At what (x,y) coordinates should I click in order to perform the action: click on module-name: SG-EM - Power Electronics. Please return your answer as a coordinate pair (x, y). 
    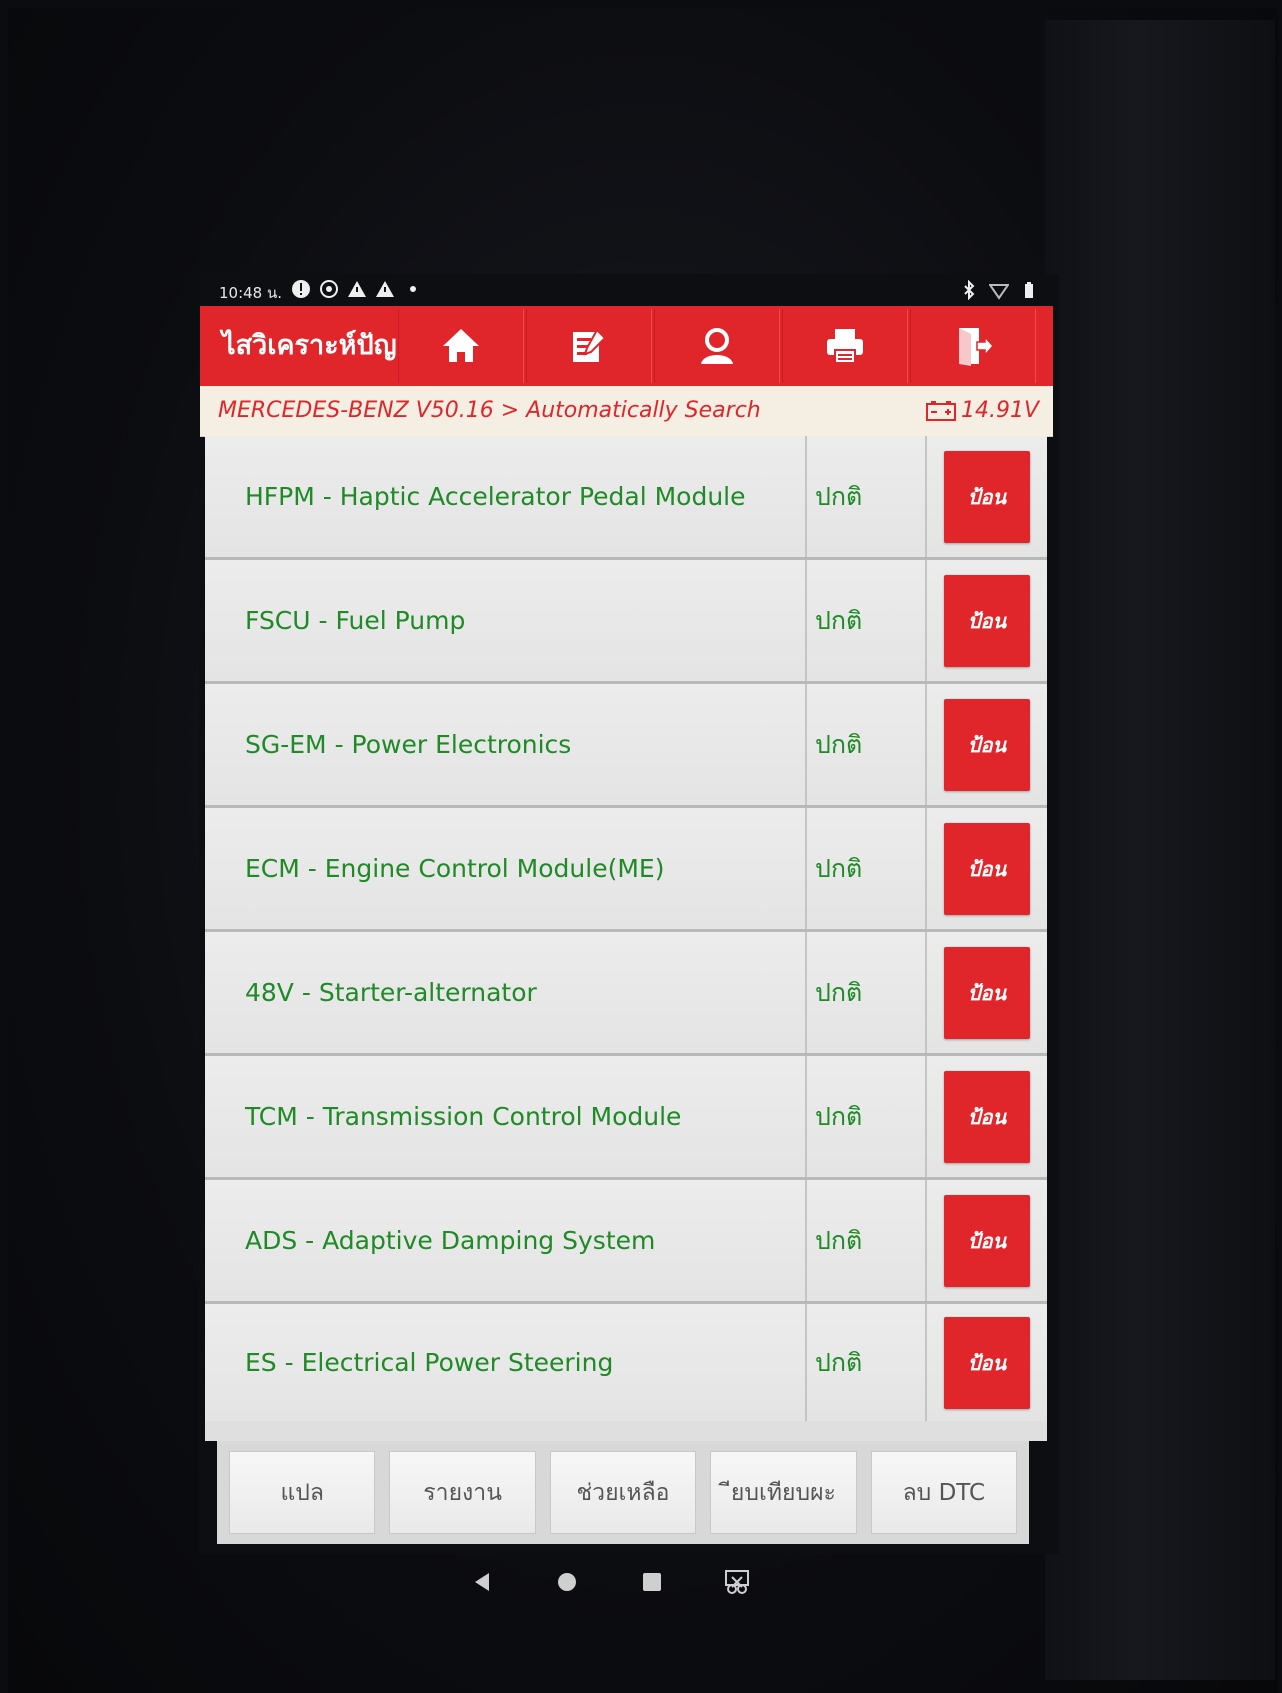
    Looking at the image, I should click on (506, 744).